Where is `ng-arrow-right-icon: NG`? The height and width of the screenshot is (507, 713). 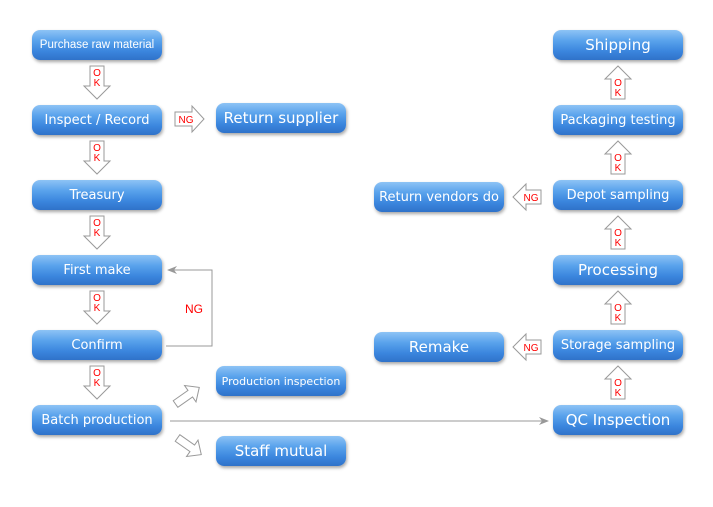
ng-arrow-right-icon: NG is located at coordinates (189, 119).